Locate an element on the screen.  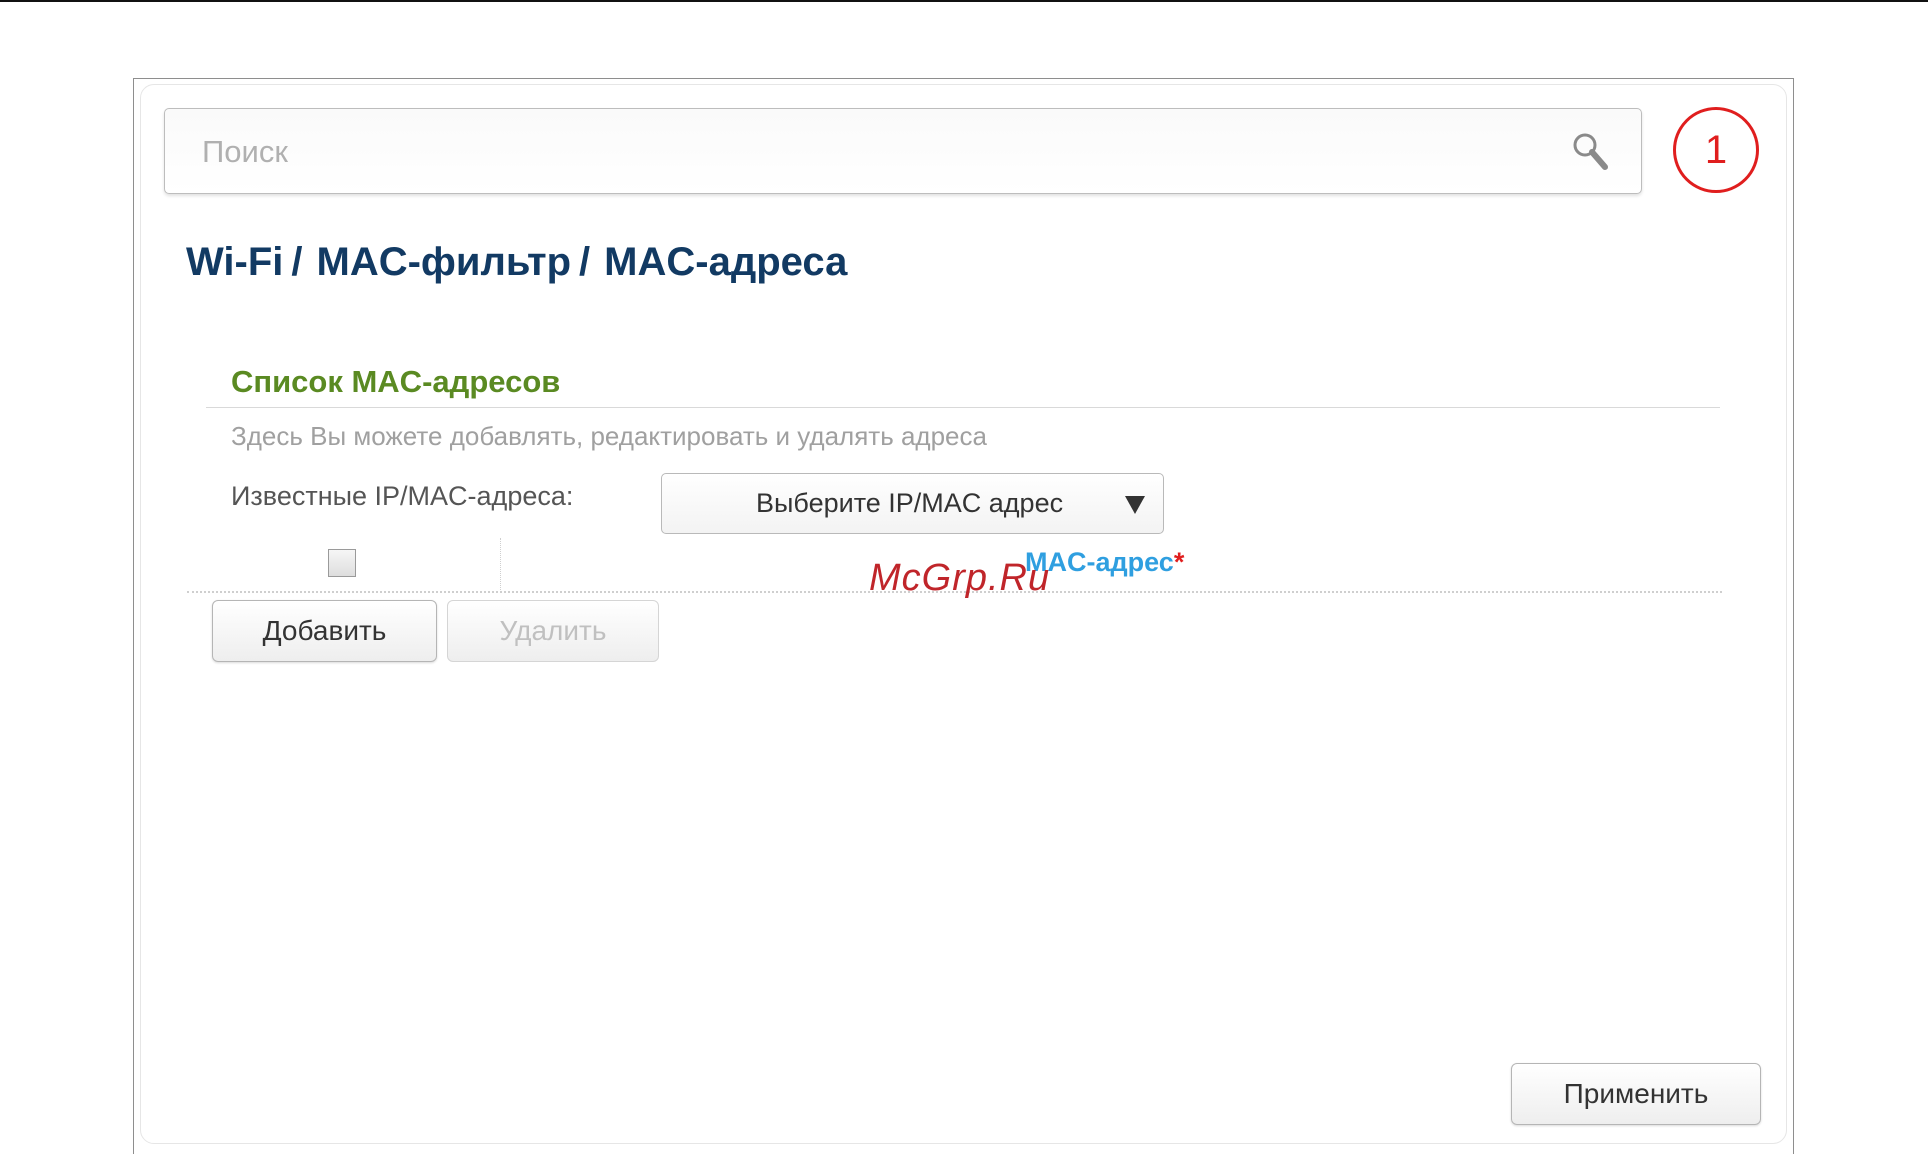
known-addresses-select: Выберите IP/MAC адрес is located at coordinates (912, 503).